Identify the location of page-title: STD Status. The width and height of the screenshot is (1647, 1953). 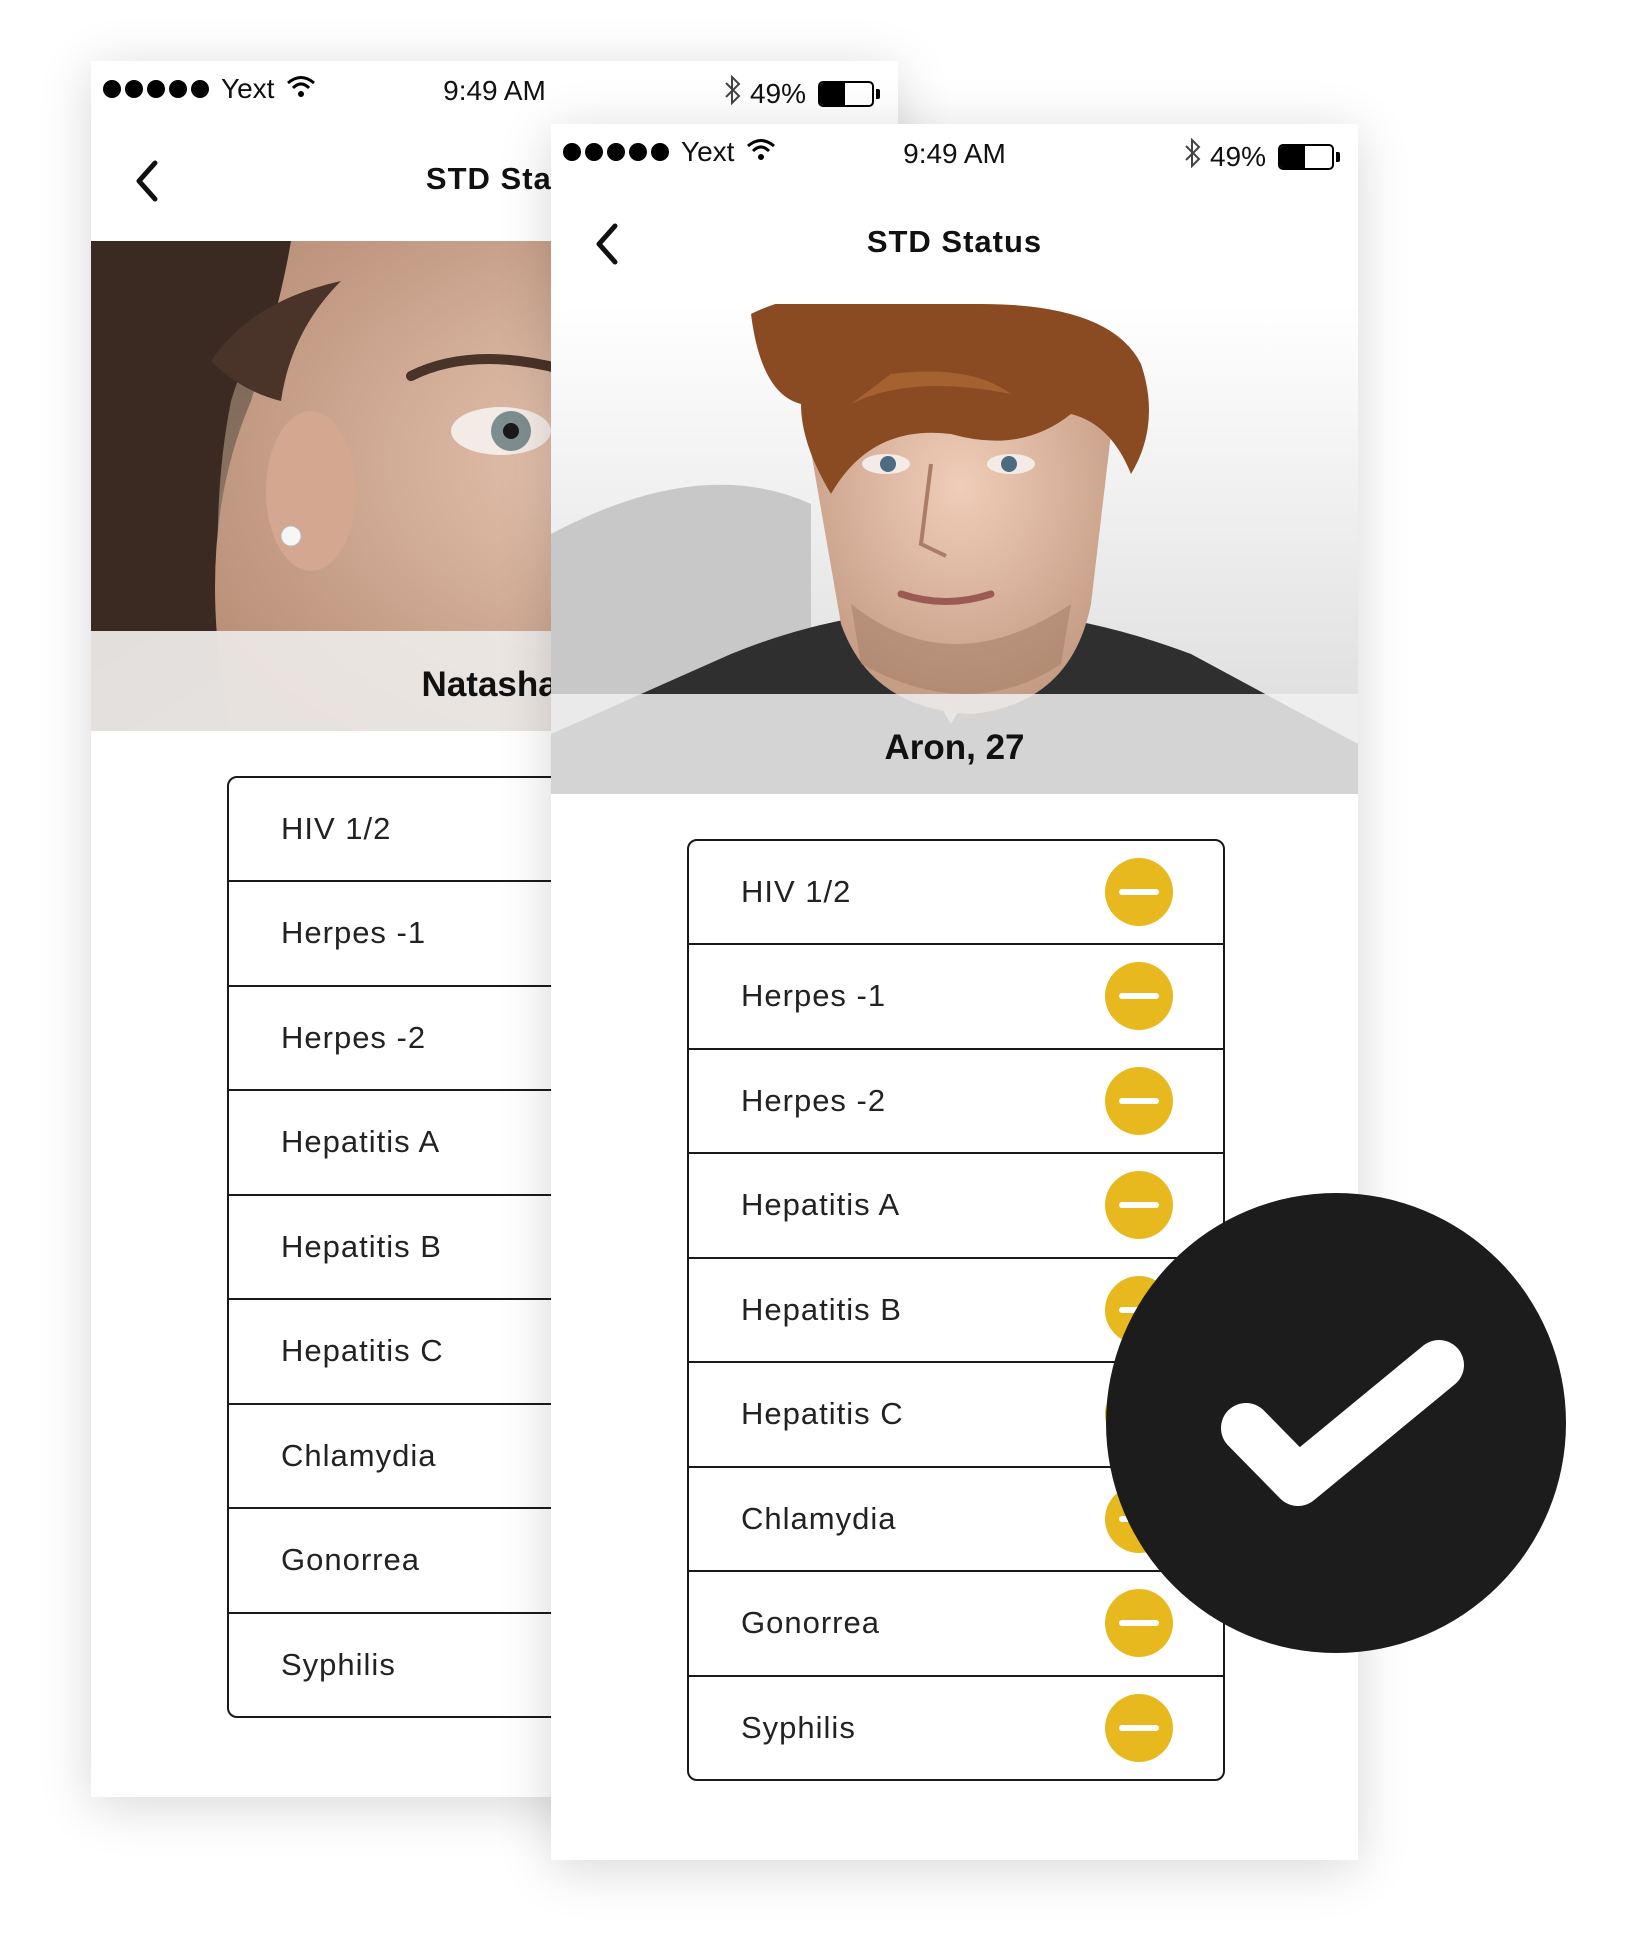
(954, 241).